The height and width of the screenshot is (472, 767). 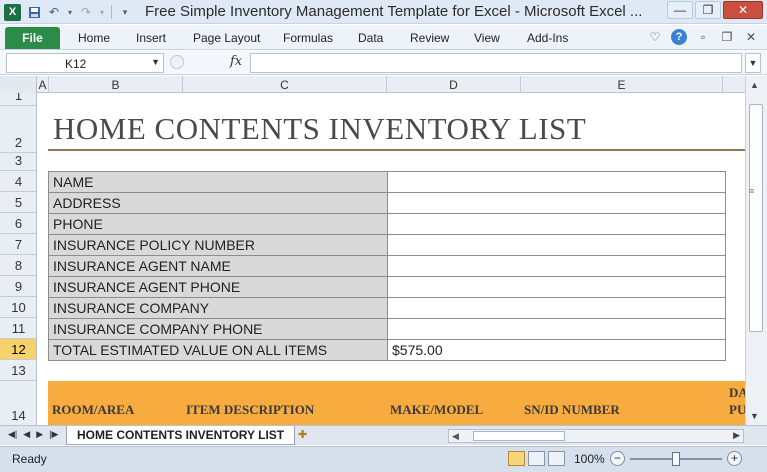 What do you see at coordinates (181, 435) in the screenshot?
I see `sheet-tab-home-contents: HOME CONTENTS INVENTORY LIST` at bounding box center [181, 435].